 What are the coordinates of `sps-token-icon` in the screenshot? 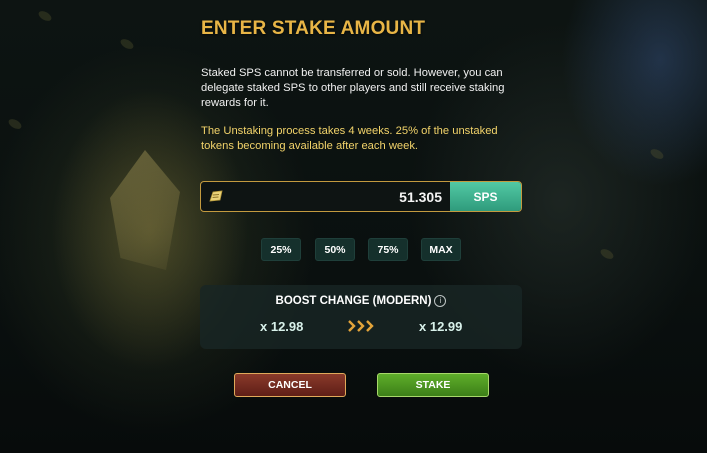 It's located at (216, 196).